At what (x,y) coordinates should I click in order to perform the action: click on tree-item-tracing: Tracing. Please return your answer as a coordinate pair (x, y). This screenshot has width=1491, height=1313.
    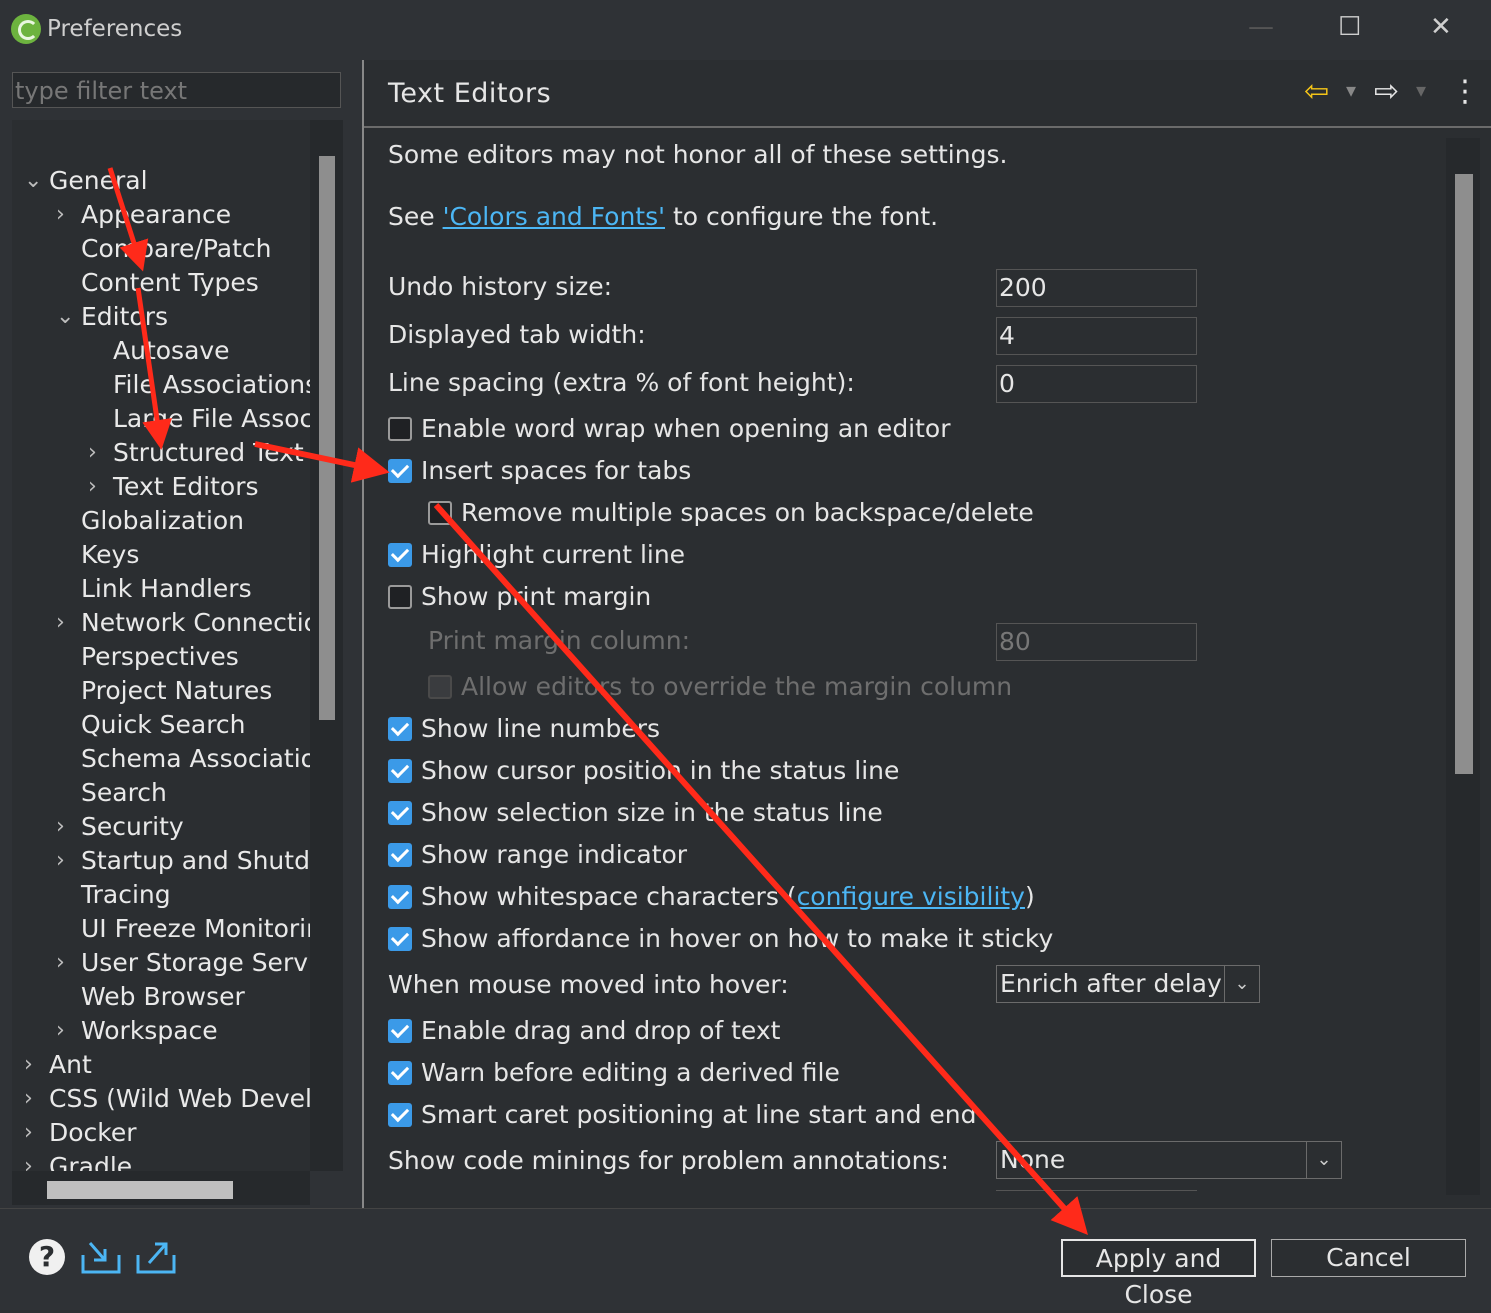
    Looking at the image, I should click on (126, 895).